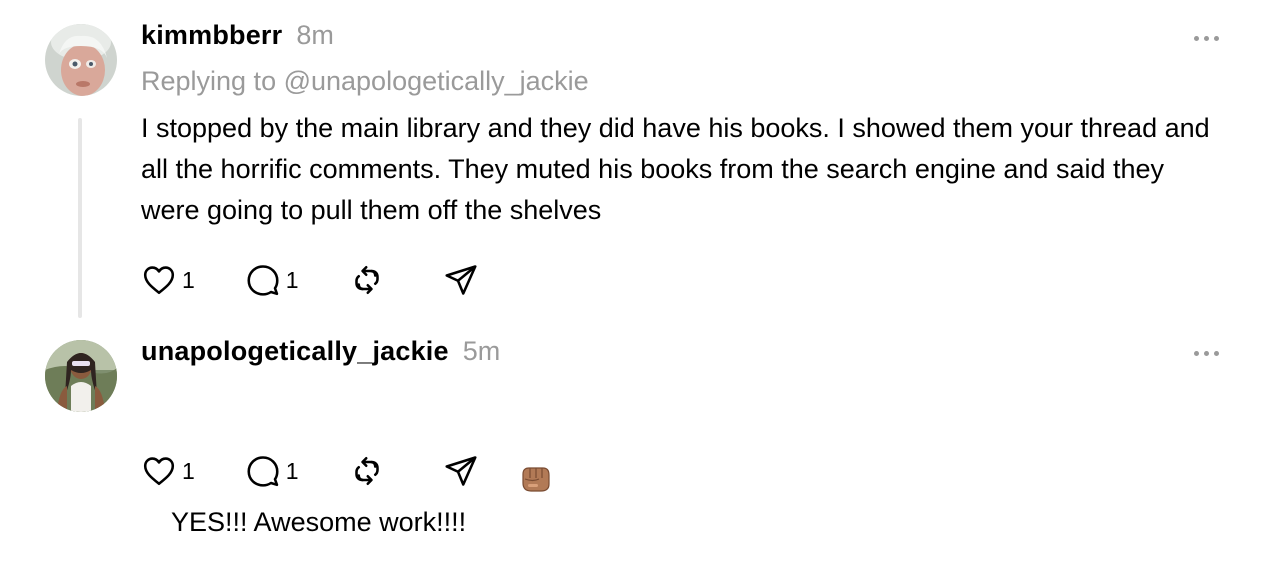 This screenshot has width=1267, height=588. I want to click on post-header: unapologetically_jackie 5m, so click(320, 351).